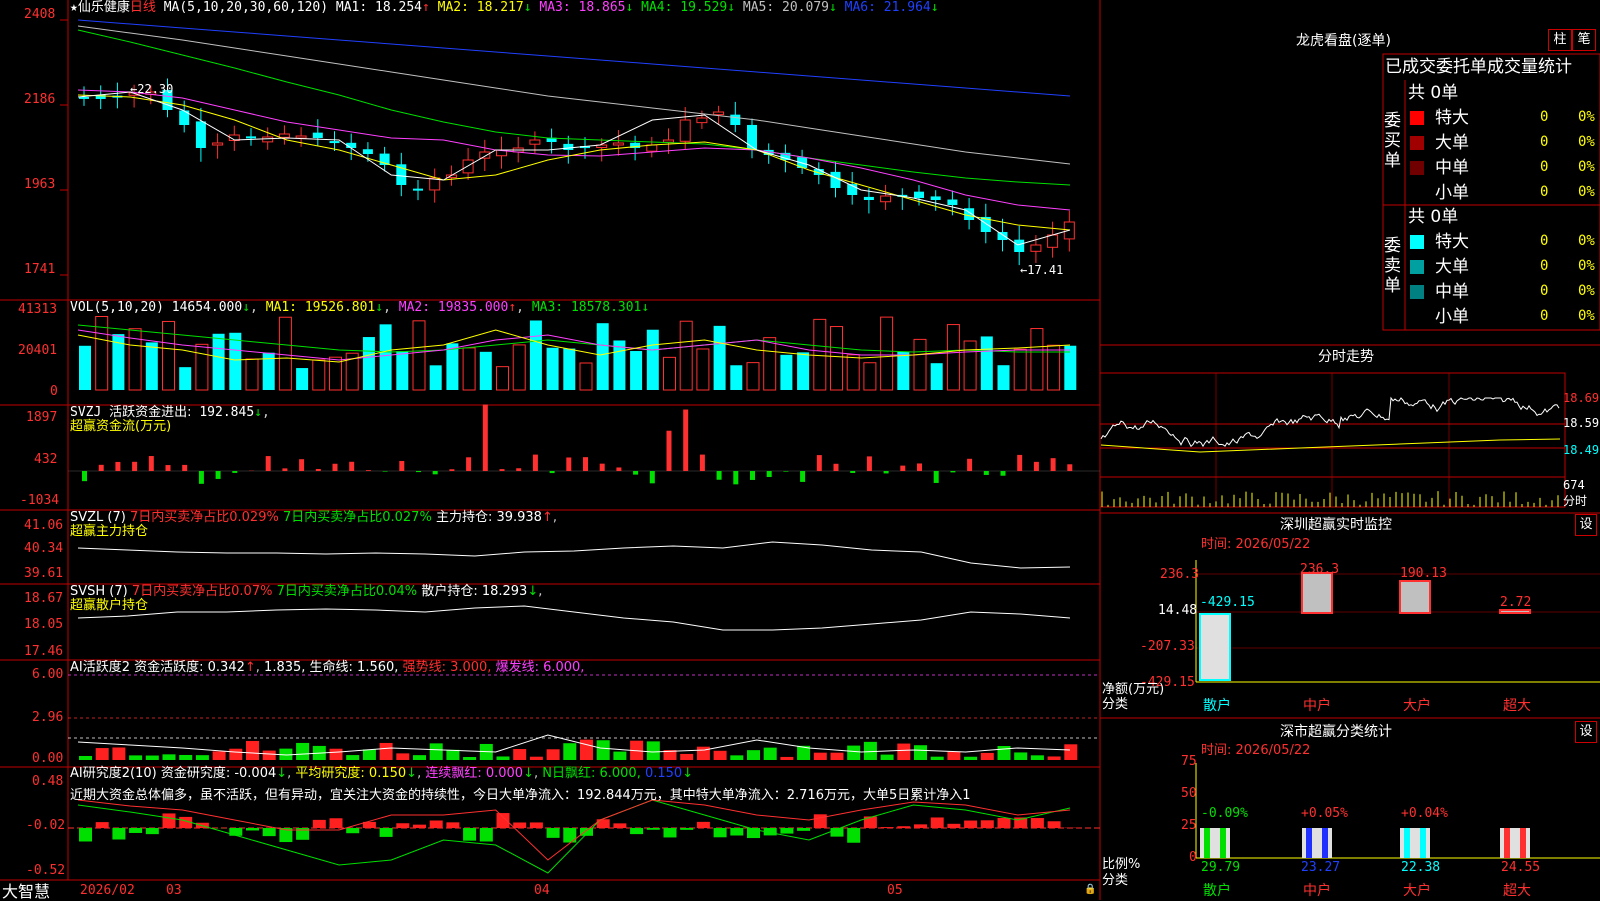 This screenshot has width=1600, height=901. Describe the element at coordinates (574, 58) in the screenshot. I see `ma6-line` at that location.